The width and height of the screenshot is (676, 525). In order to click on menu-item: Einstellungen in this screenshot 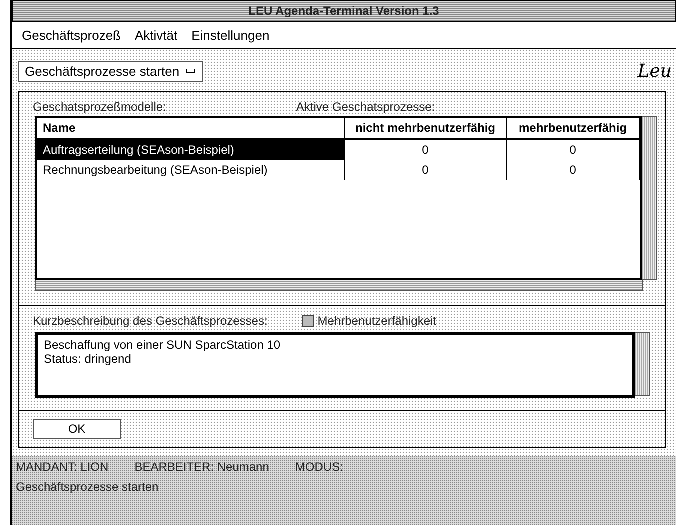, I will do `click(231, 35)`.